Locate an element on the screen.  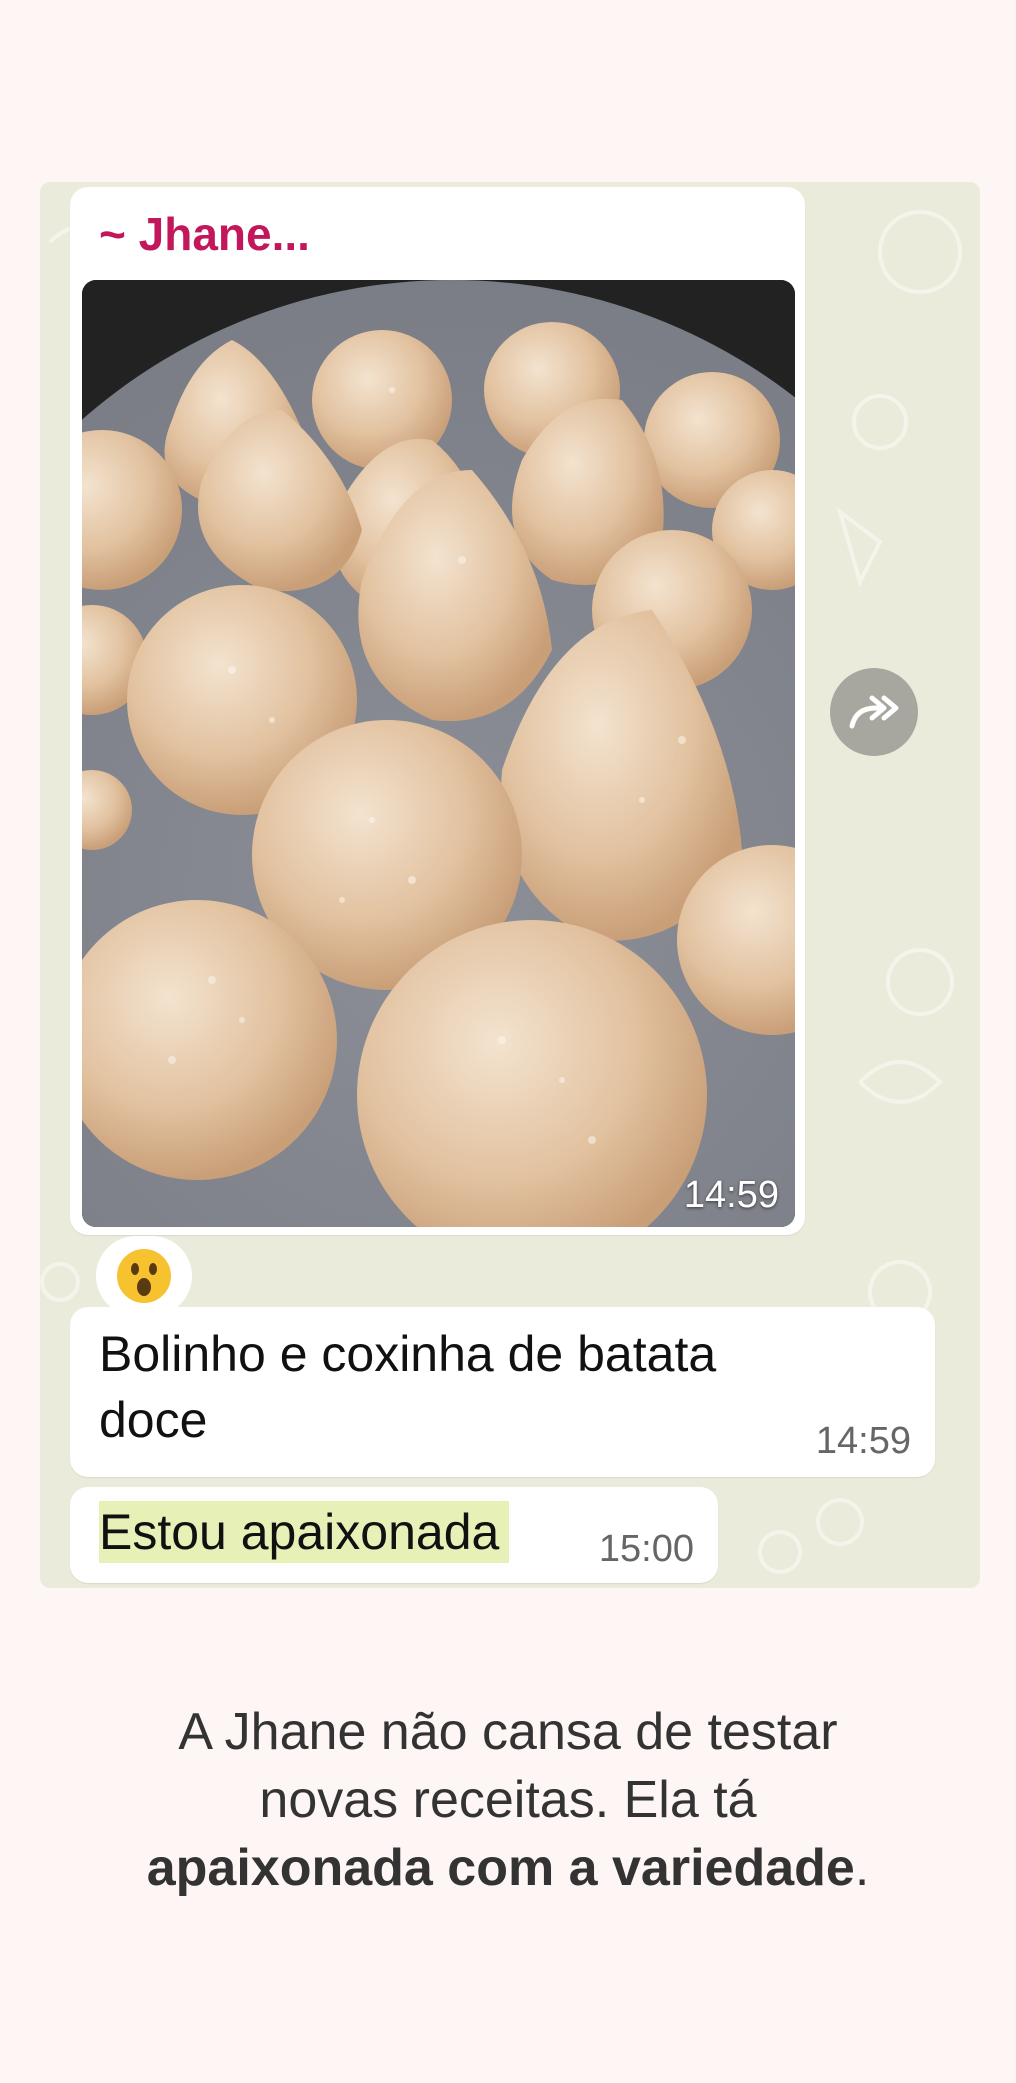
forward-icon is located at coordinates (874, 712).